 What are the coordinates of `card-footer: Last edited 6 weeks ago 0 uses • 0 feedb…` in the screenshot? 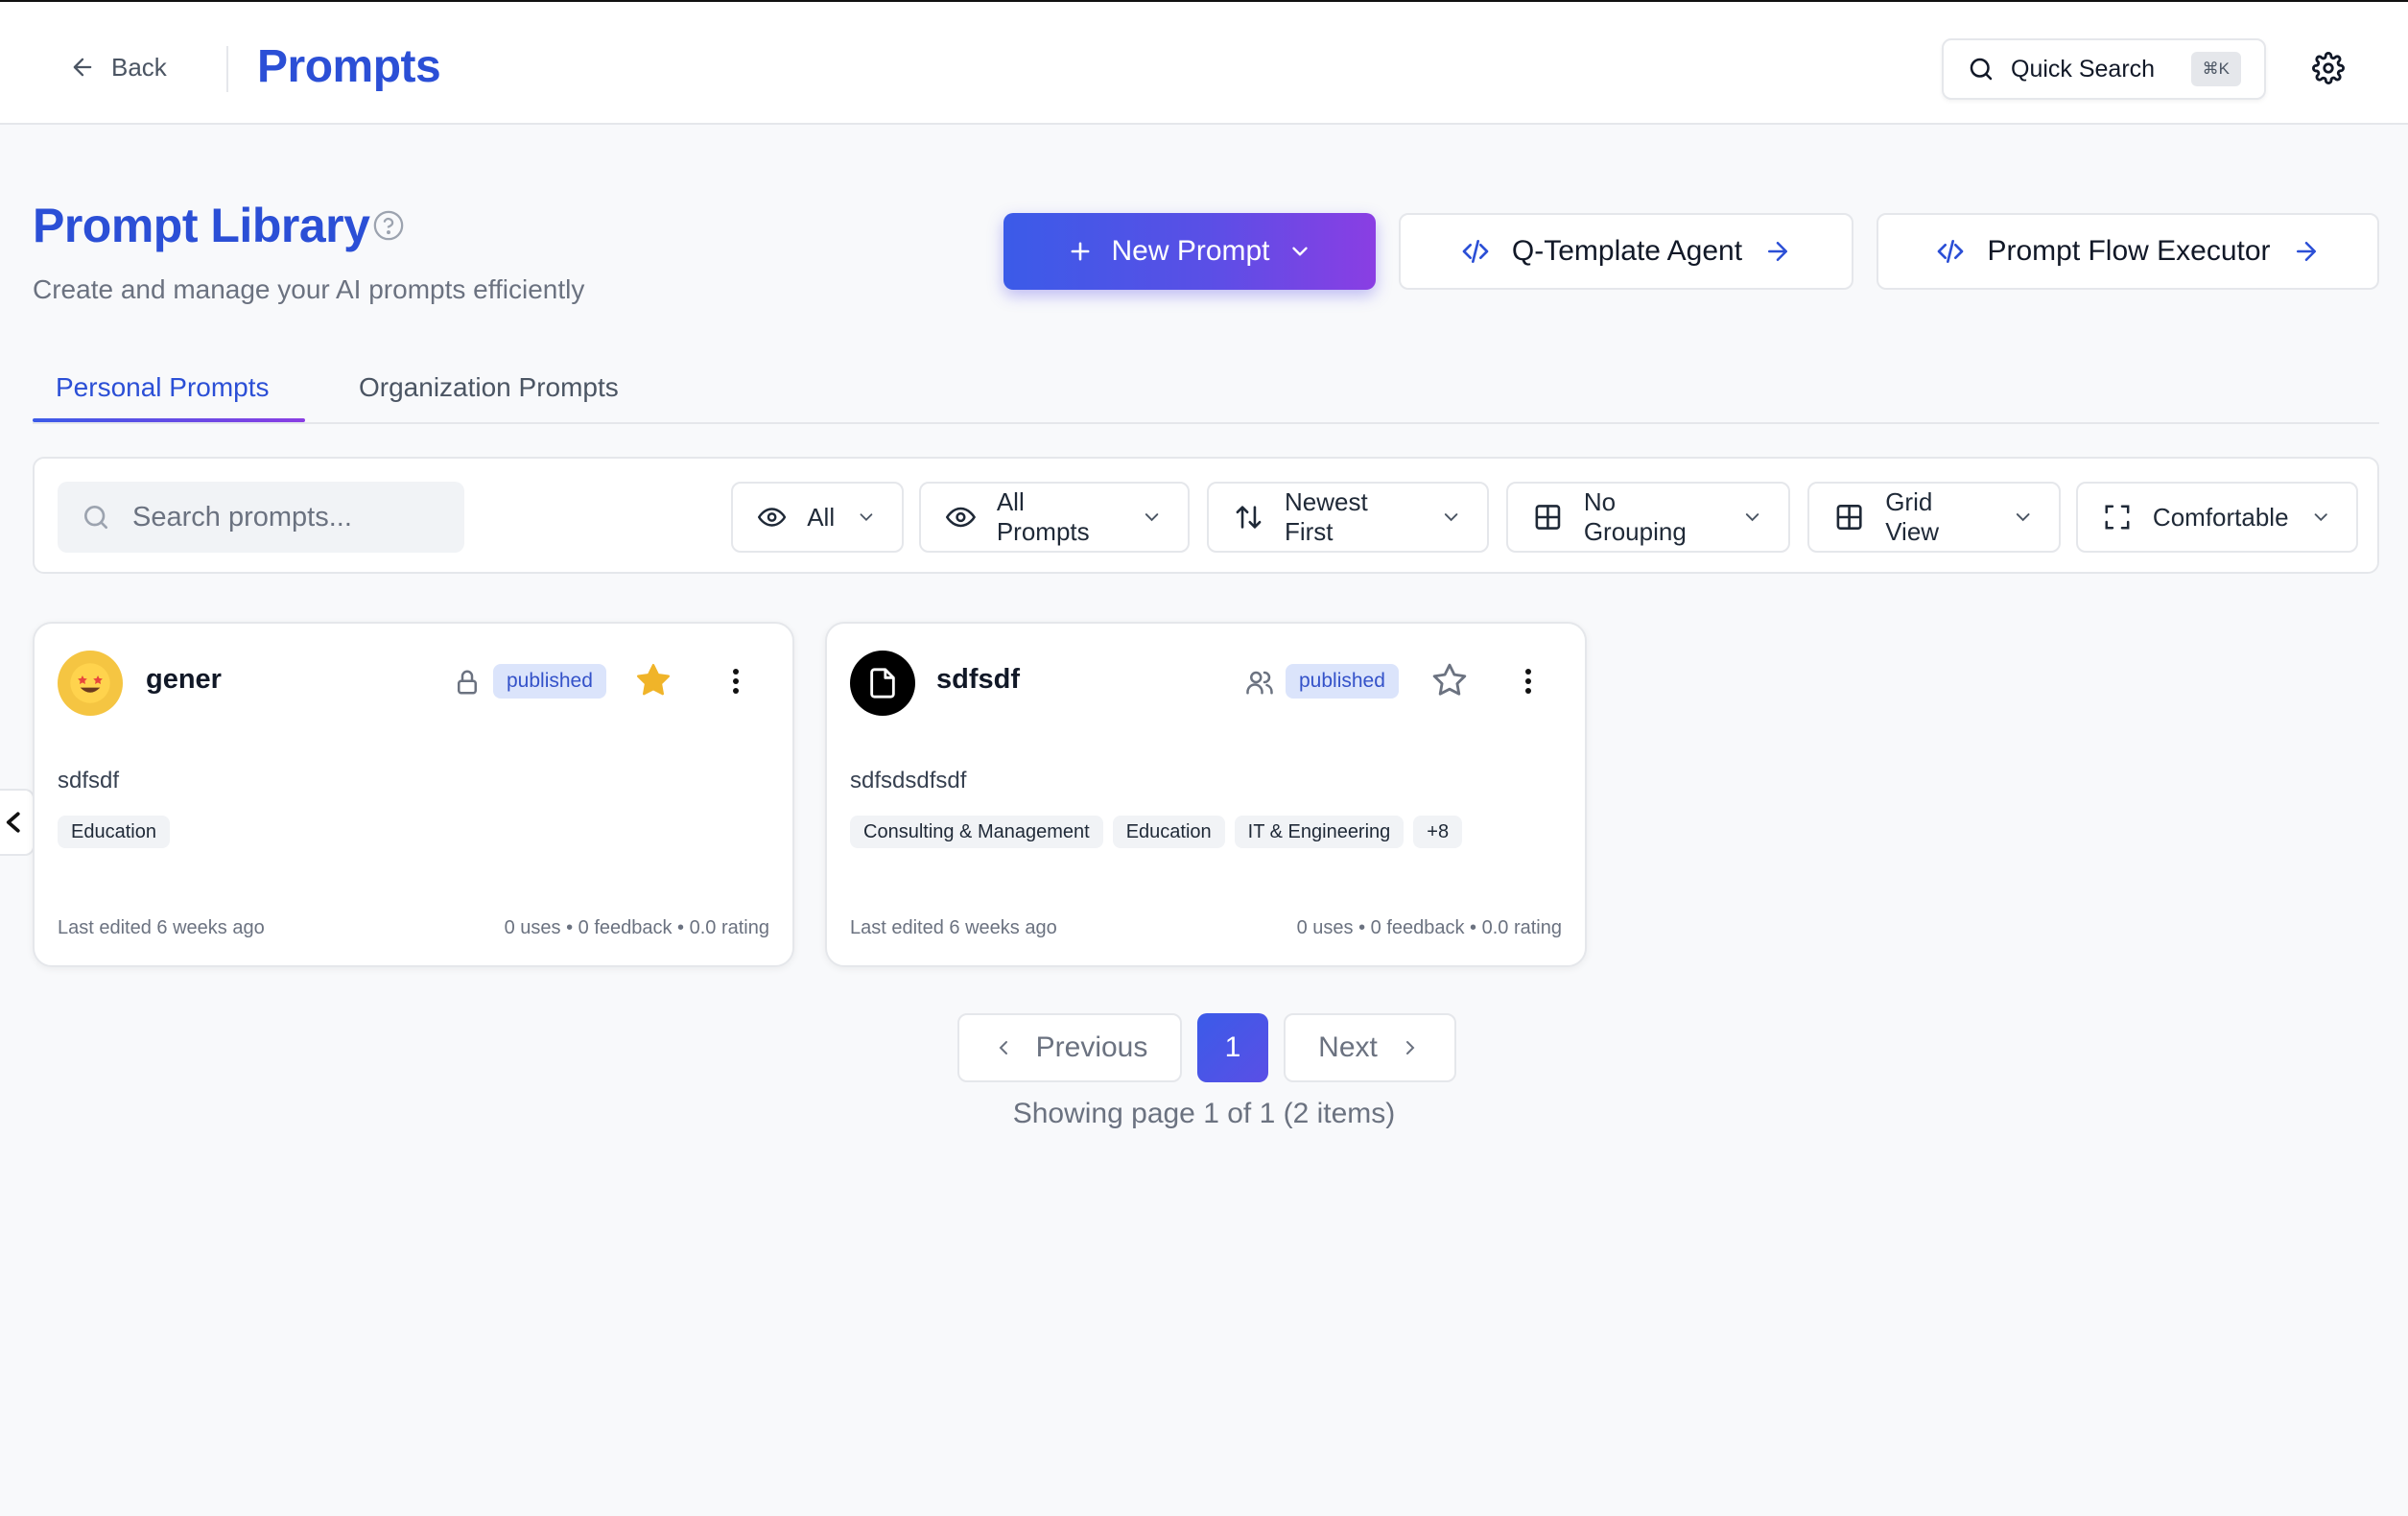 It's located at (1206, 928).